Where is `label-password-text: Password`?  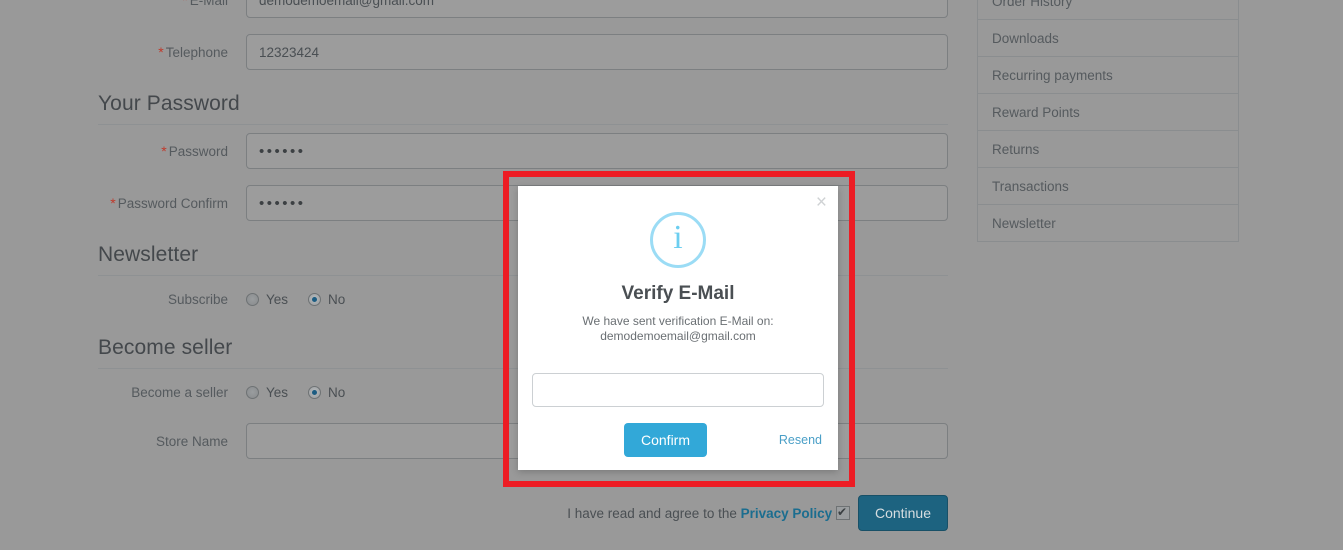
label-password-text: Password is located at coordinates (198, 151).